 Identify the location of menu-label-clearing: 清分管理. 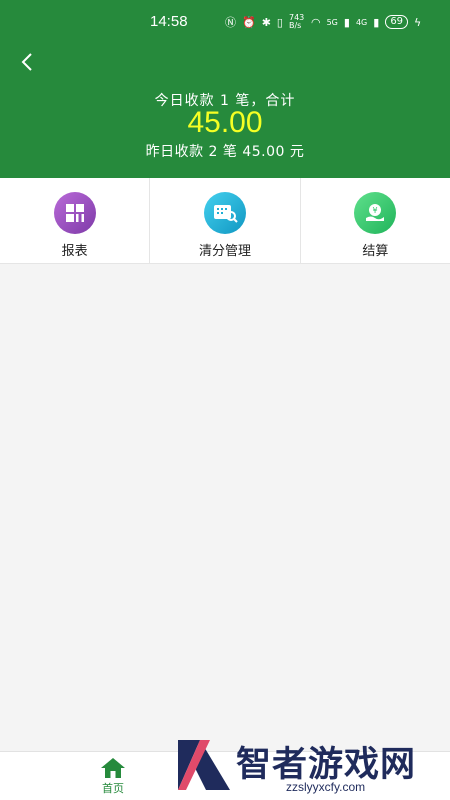
(224, 251).